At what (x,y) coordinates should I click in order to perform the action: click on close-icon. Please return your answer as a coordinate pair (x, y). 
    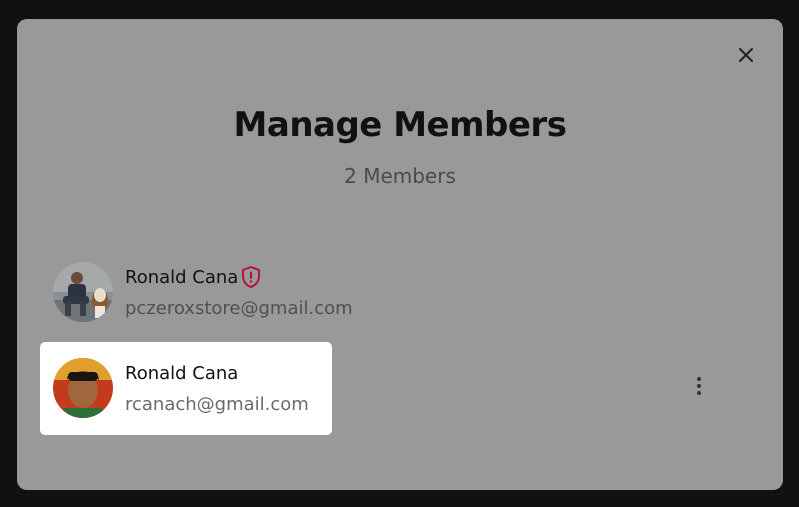
    Looking at the image, I should click on (746, 55).